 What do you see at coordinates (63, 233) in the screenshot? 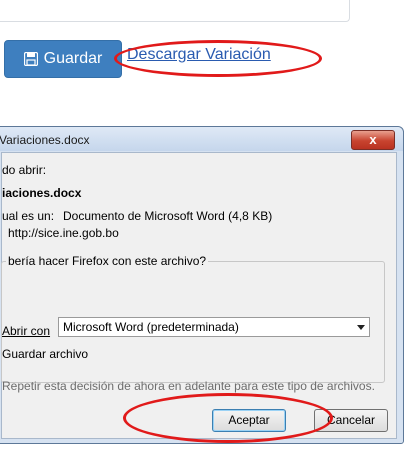
I see `file-source: http://sice.ine.gob.bo` at bounding box center [63, 233].